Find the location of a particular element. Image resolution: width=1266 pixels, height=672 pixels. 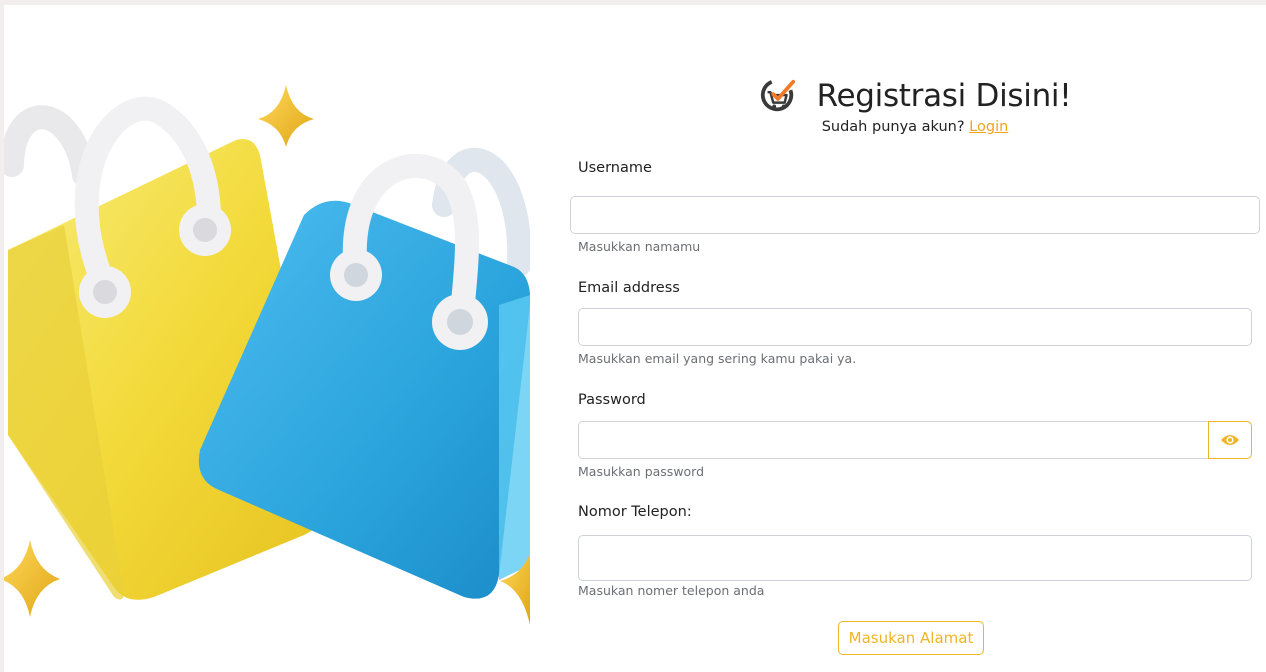

phone-label: Nomor Telepon: is located at coordinates (635, 512).